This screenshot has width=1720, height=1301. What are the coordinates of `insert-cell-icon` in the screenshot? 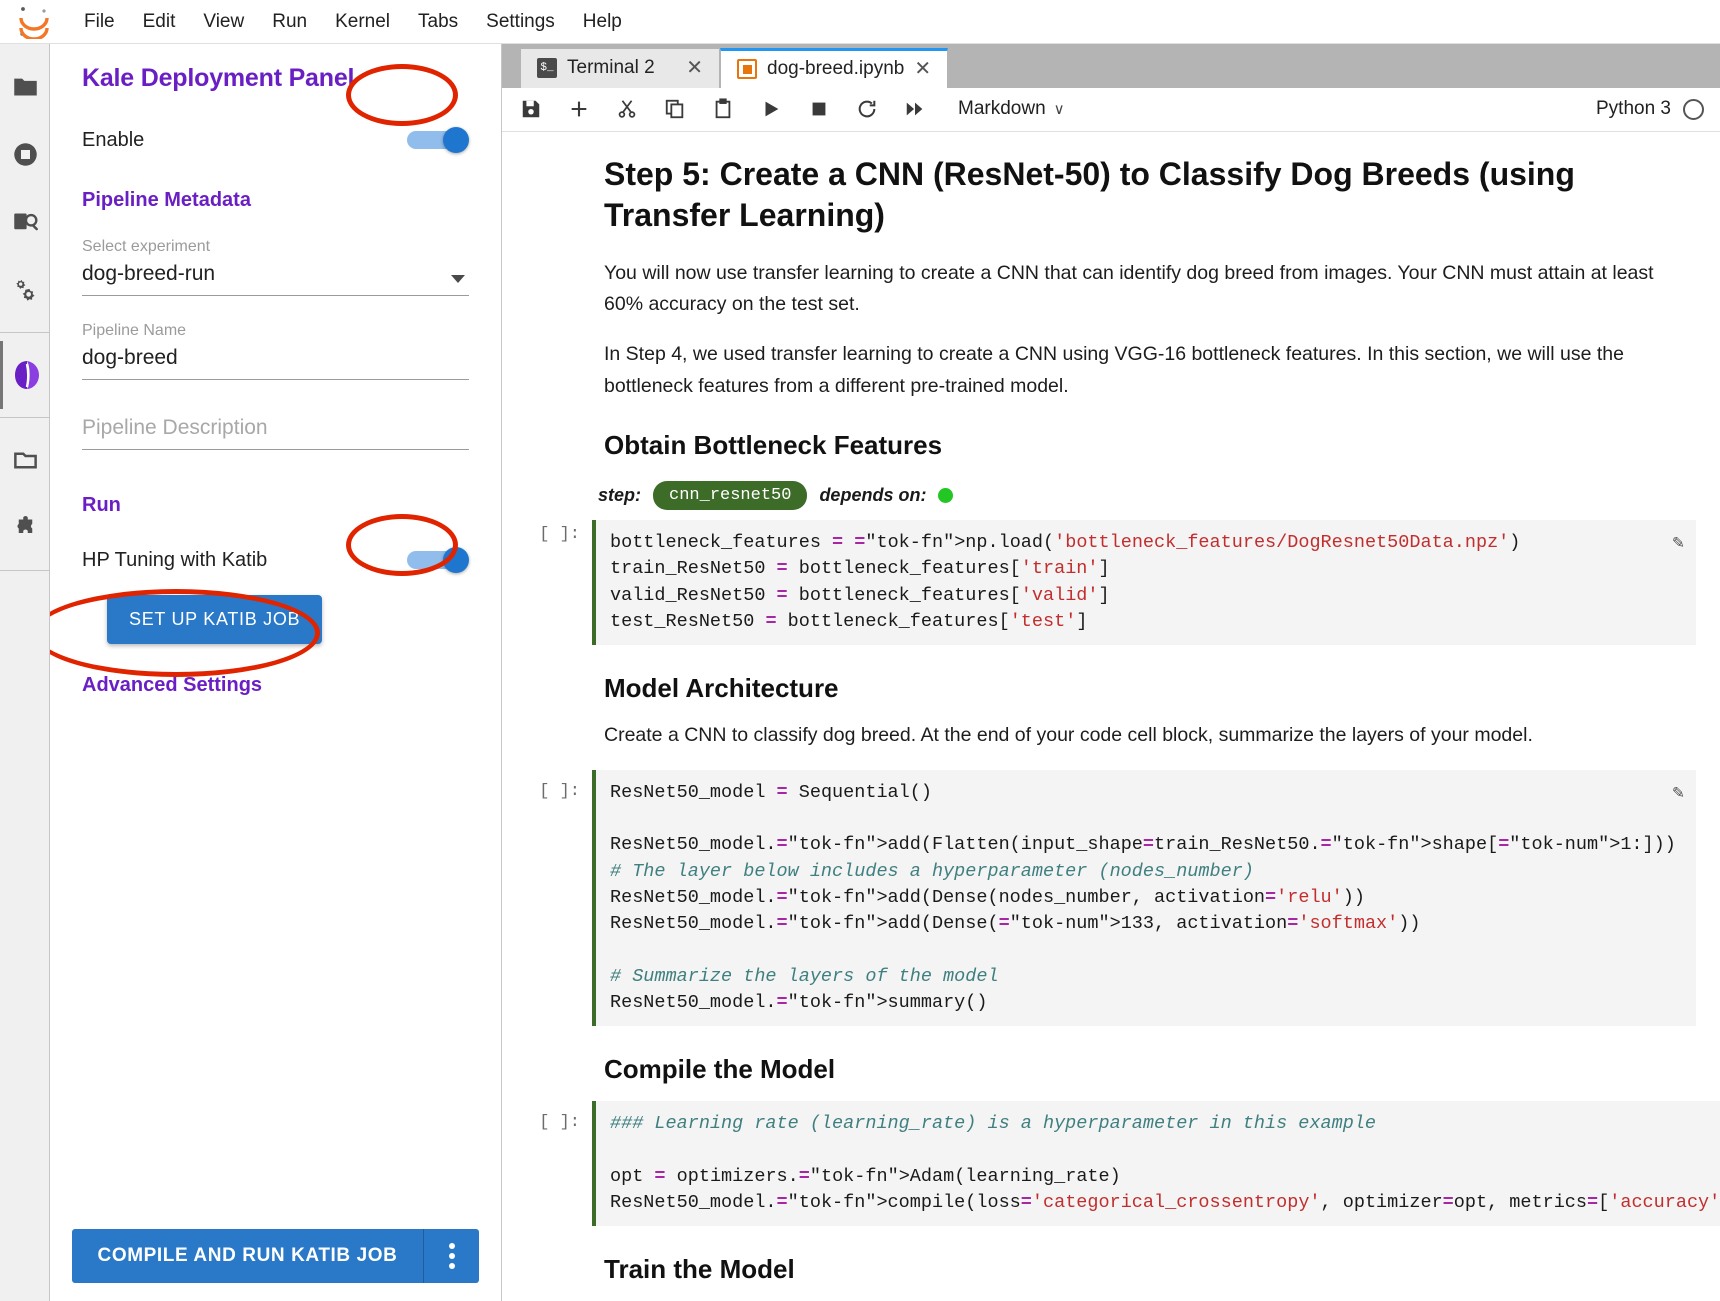 It's located at (579, 109).